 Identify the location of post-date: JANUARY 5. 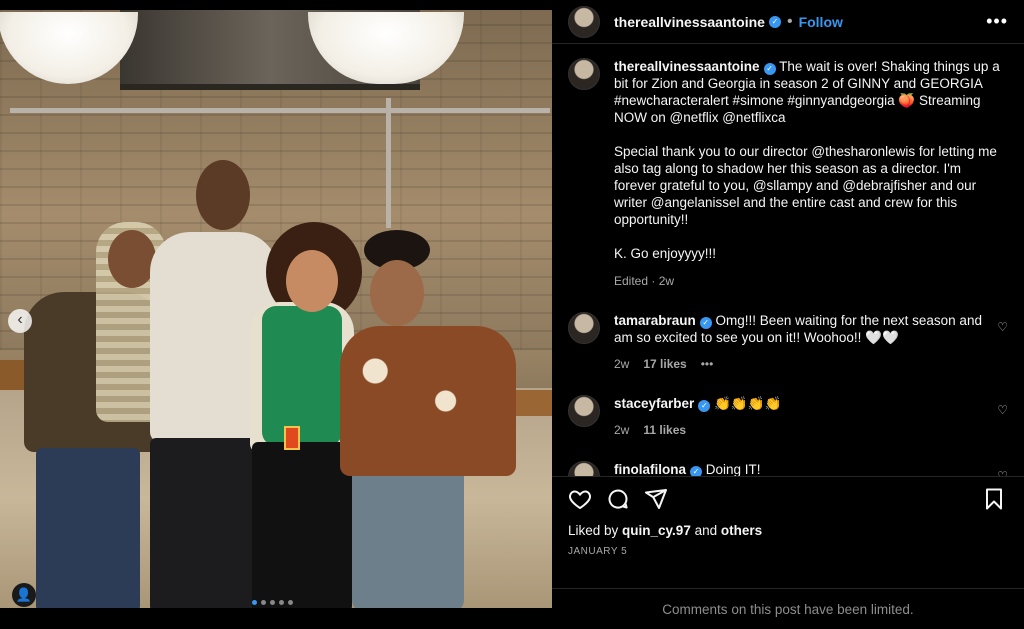
(788, 551).